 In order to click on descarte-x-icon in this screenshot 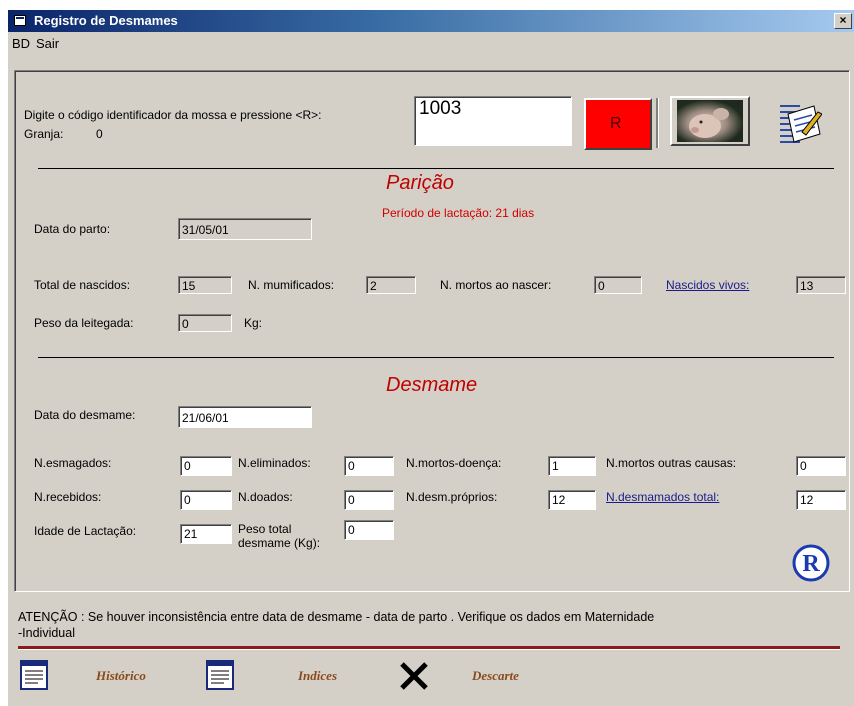, I will do `click(414, 676)`.